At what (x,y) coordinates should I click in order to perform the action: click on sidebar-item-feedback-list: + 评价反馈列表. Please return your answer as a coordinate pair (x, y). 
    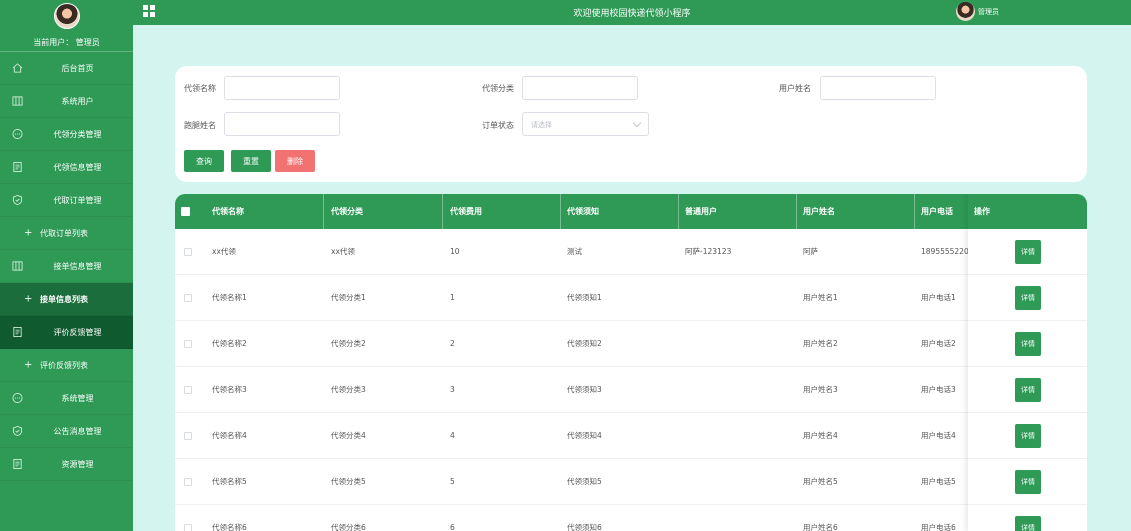
    Looking at the image, I should click on (66, 365).